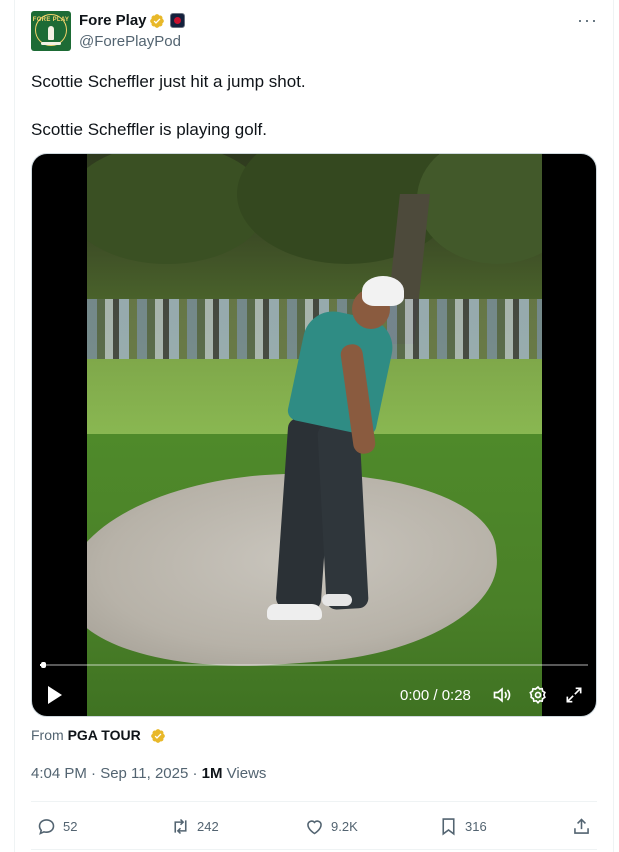 This screenshot has width=619, height=852. I want to click on repost-count: 242, so click(208, 826).